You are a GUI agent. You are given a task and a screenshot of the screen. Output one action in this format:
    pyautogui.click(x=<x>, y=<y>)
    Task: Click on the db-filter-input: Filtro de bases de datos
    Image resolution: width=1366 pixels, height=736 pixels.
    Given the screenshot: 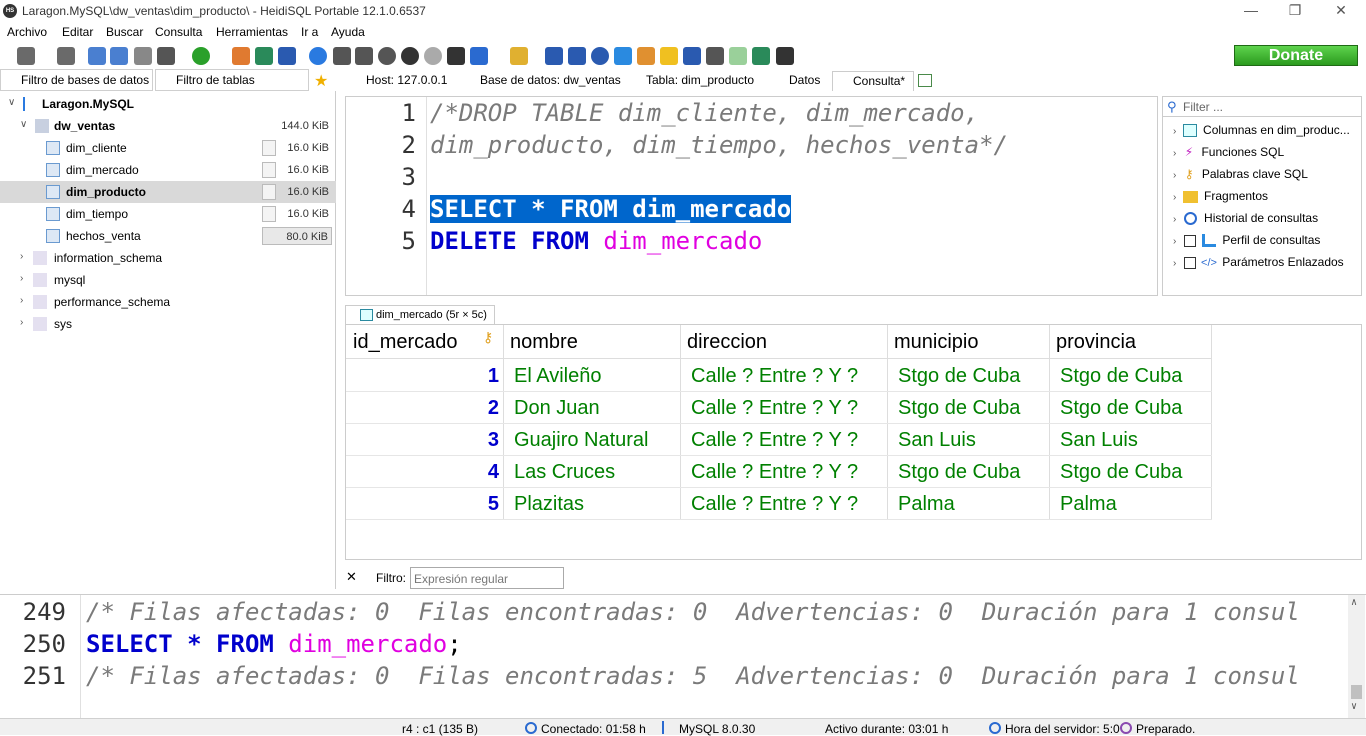 What is the action you would take?
    pyautogui.click(x=76, y=80)
    